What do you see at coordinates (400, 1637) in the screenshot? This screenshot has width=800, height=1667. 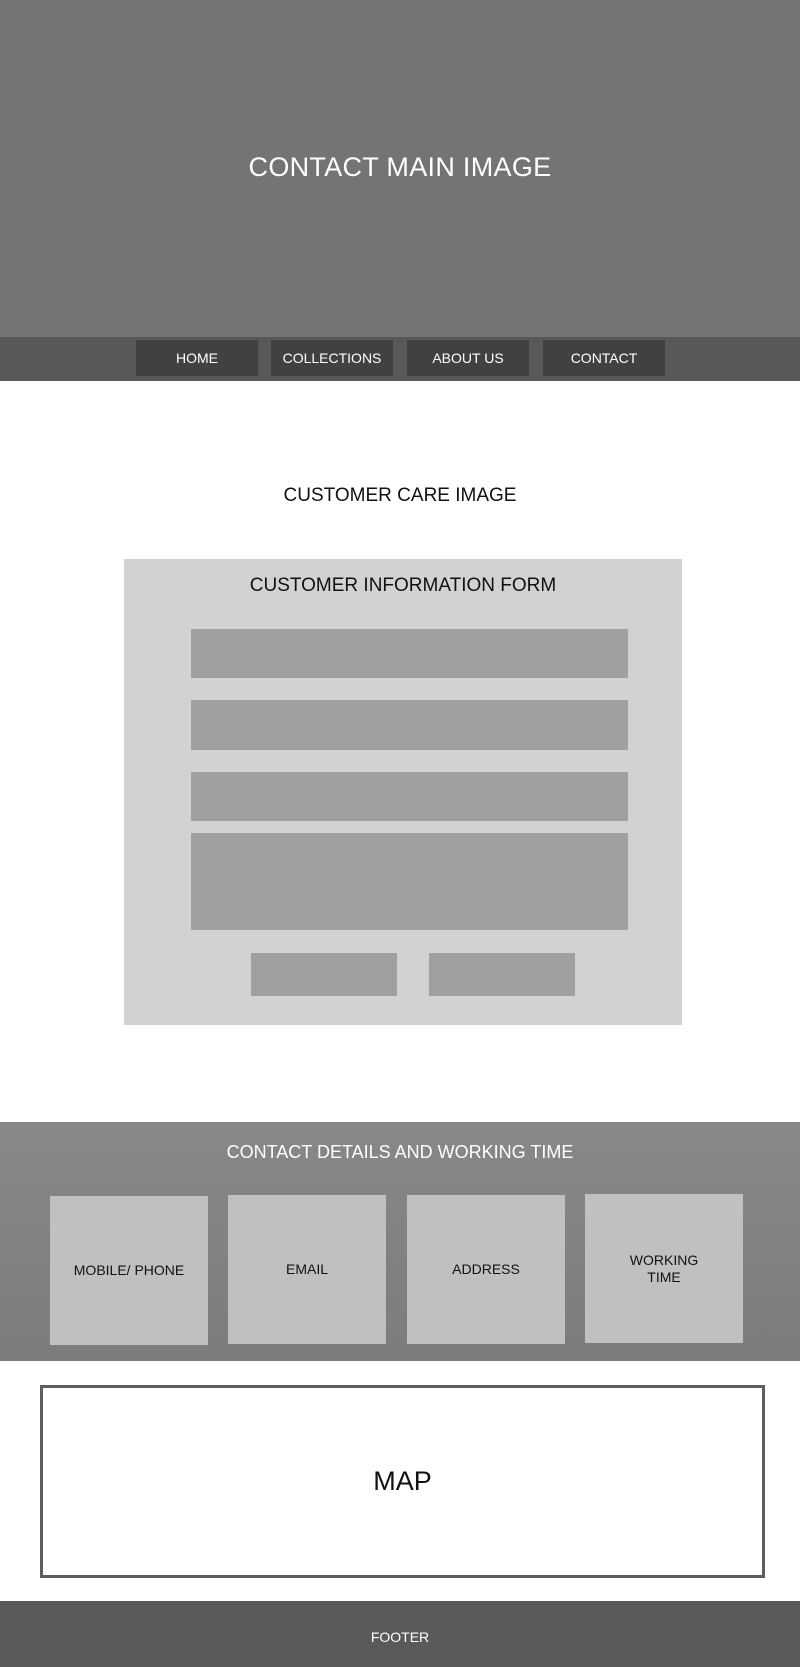 I see `footer-label: FOOTER` at bounding box center [400, 1637].